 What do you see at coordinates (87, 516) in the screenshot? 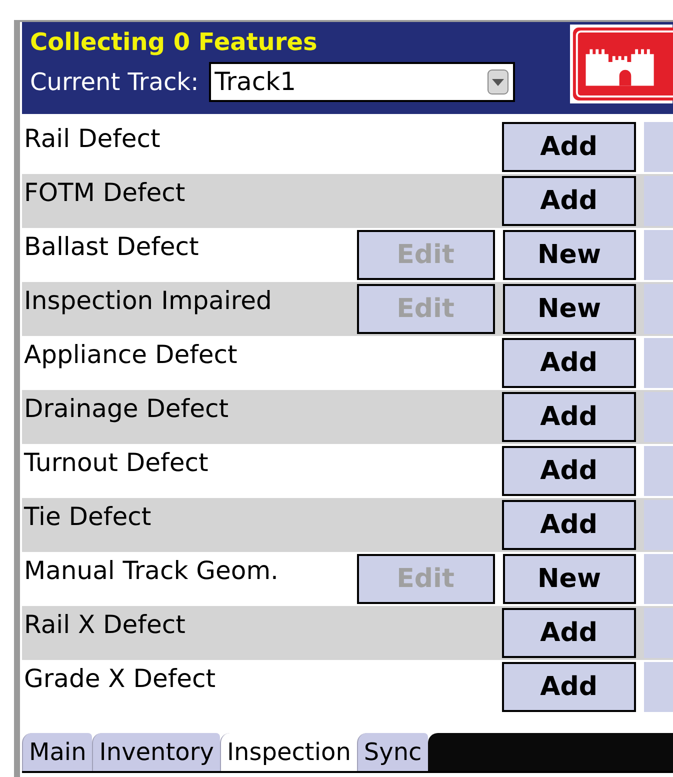
I see `feature-label: Tie Defect` at bounding box center [87, 516].